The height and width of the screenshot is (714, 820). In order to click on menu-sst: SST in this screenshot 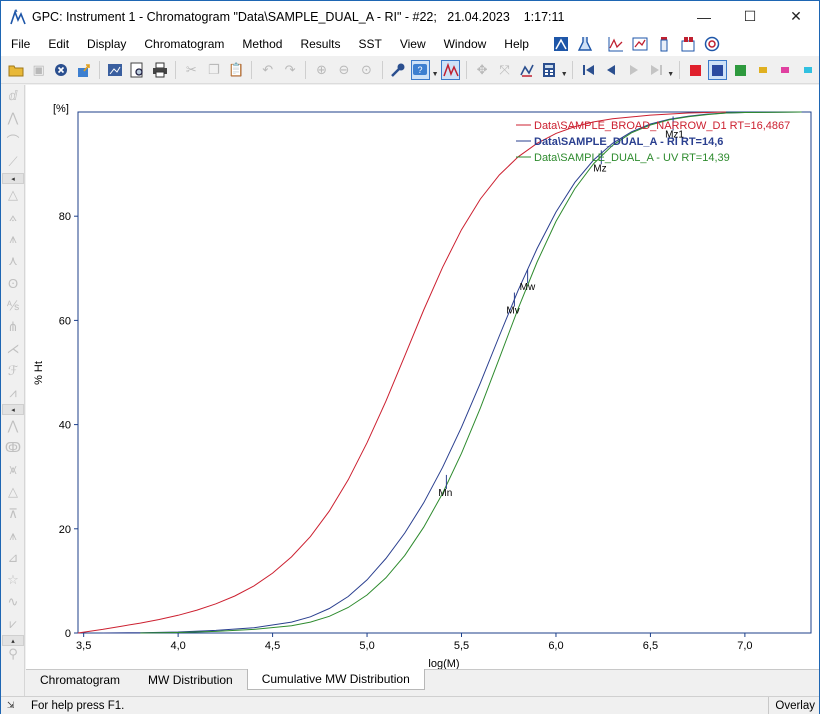, I will do `click(368, 44)`.